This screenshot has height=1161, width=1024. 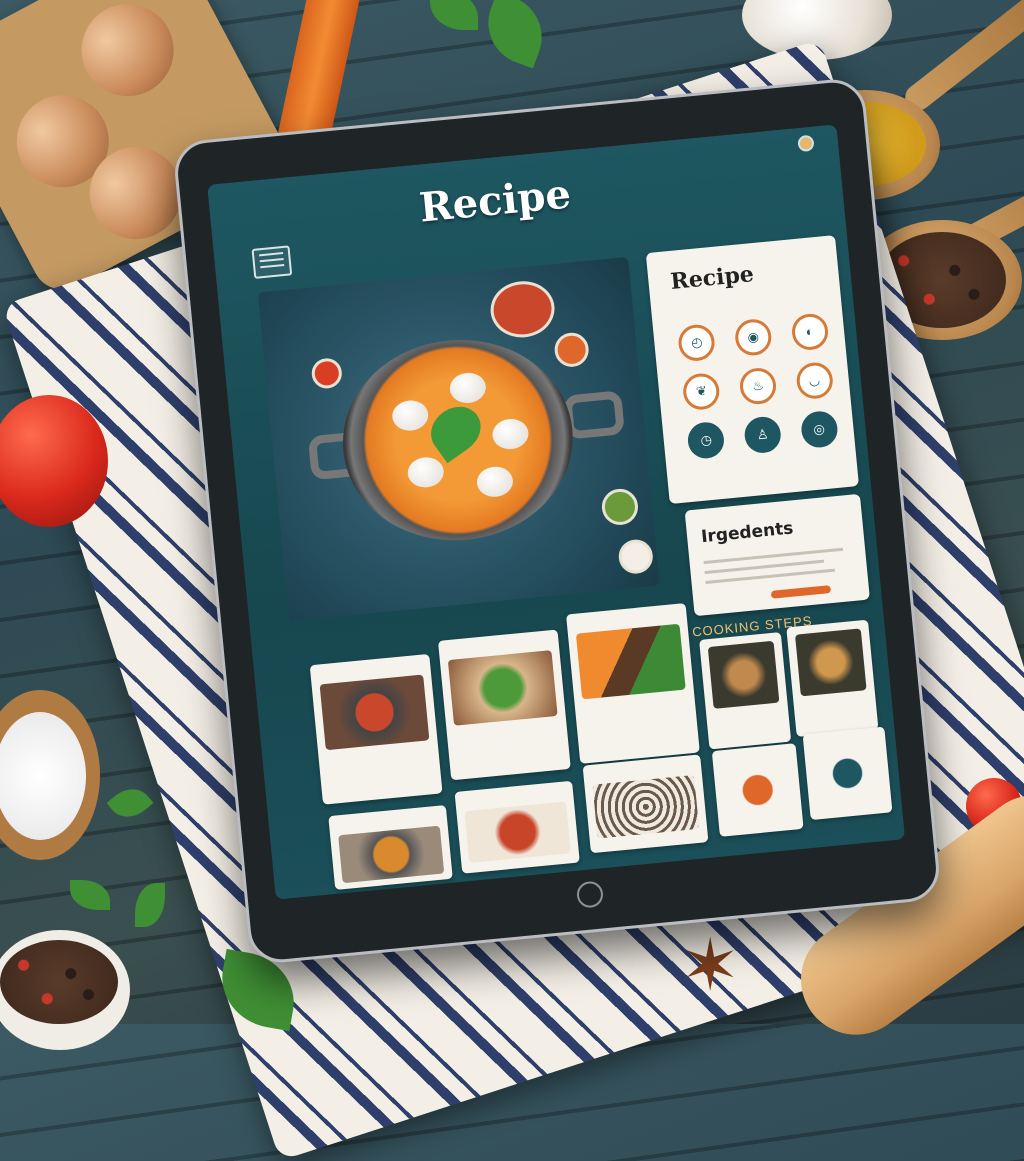 I want to click on meat-dish-image, so click(x=517, y=832).